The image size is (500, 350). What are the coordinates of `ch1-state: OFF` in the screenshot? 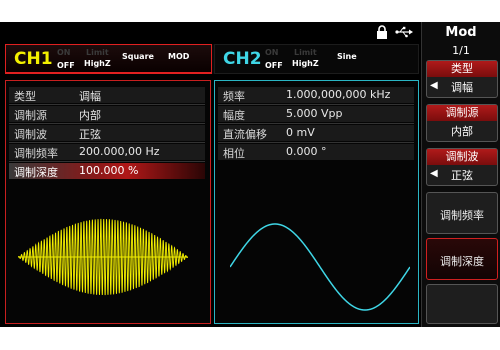 It's located at (66, 65).